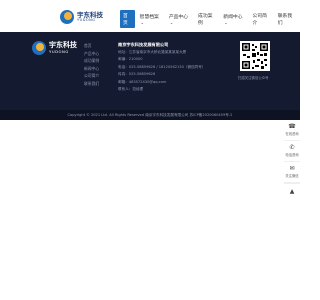 The image size is (320, 300). I want to click on main-nav: 首页 智慧档案⌄ 产品中心⌄ 成功案例 新闻中心⌄ 公司简介 联系我们, so click(210, 19).